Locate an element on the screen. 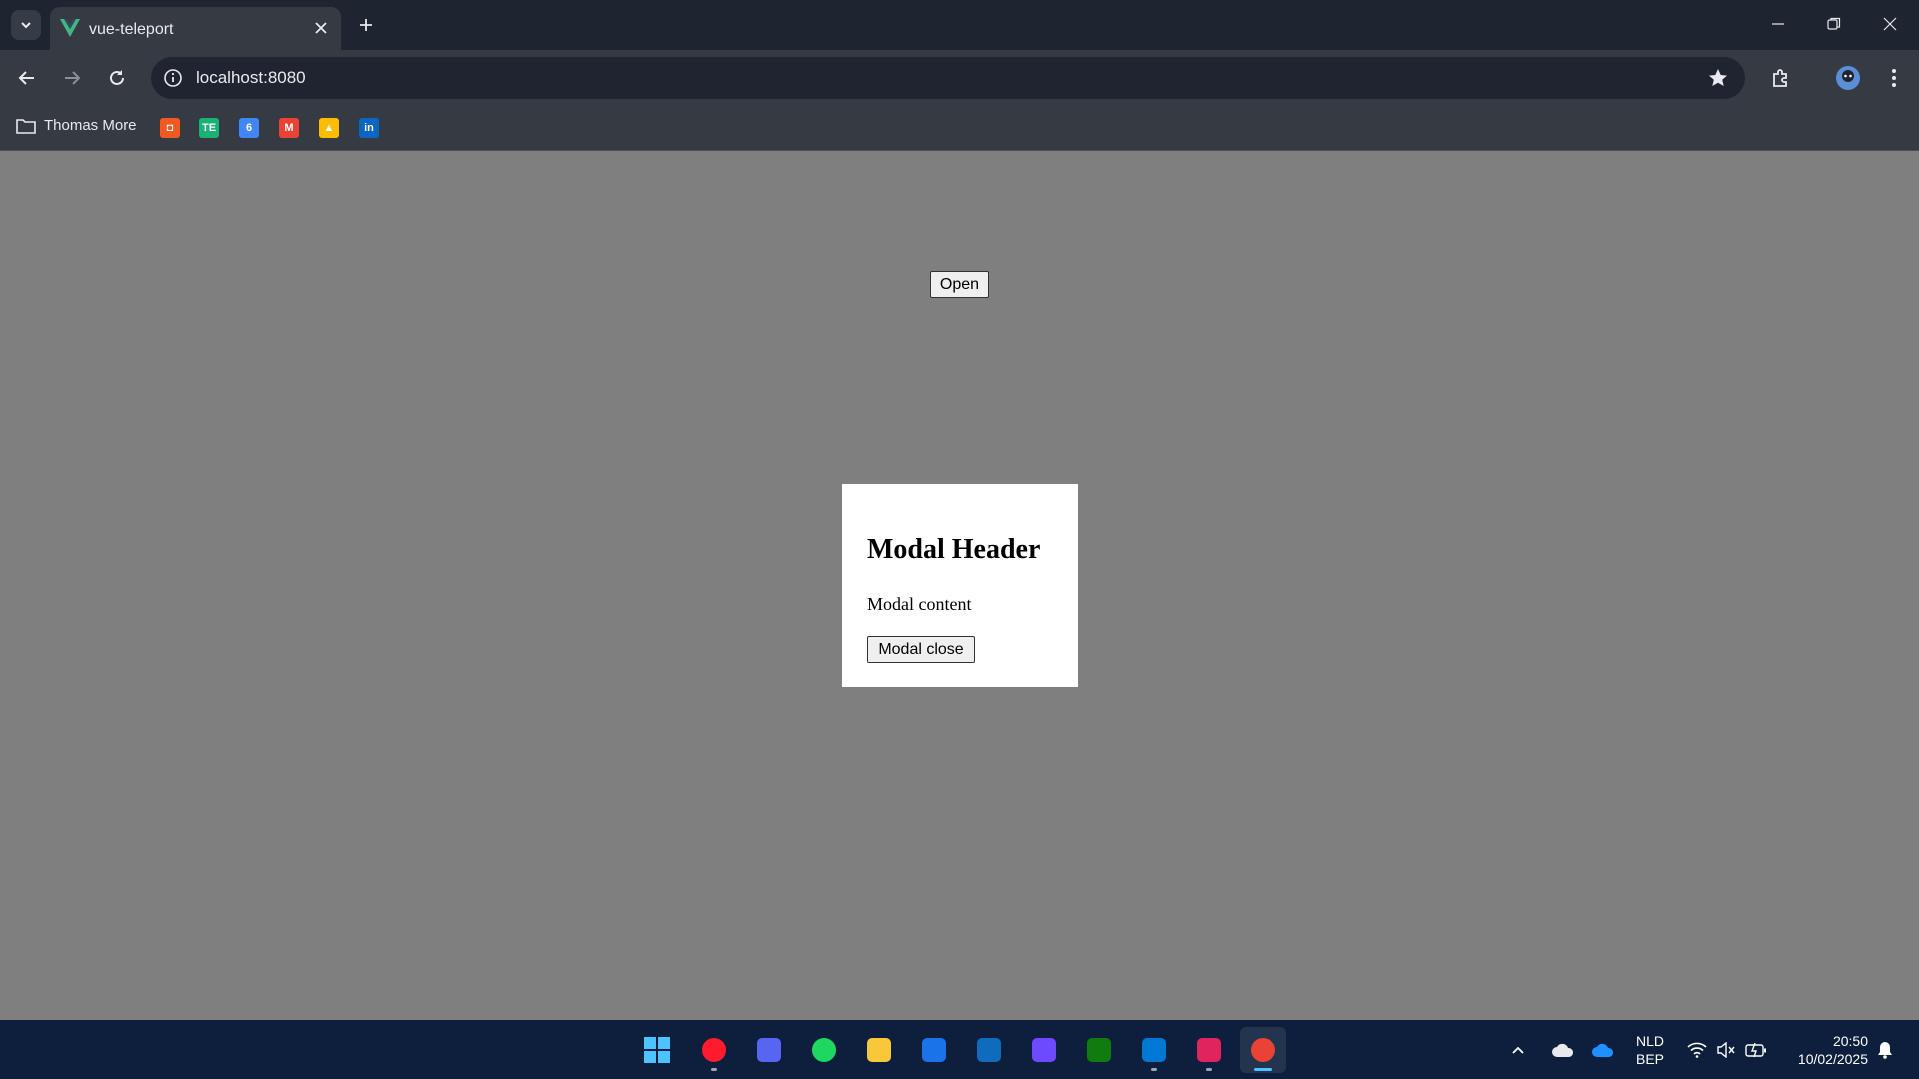 The image size is (1919, 1079). calendar-app-icon is located at coordinates (934, 1050).